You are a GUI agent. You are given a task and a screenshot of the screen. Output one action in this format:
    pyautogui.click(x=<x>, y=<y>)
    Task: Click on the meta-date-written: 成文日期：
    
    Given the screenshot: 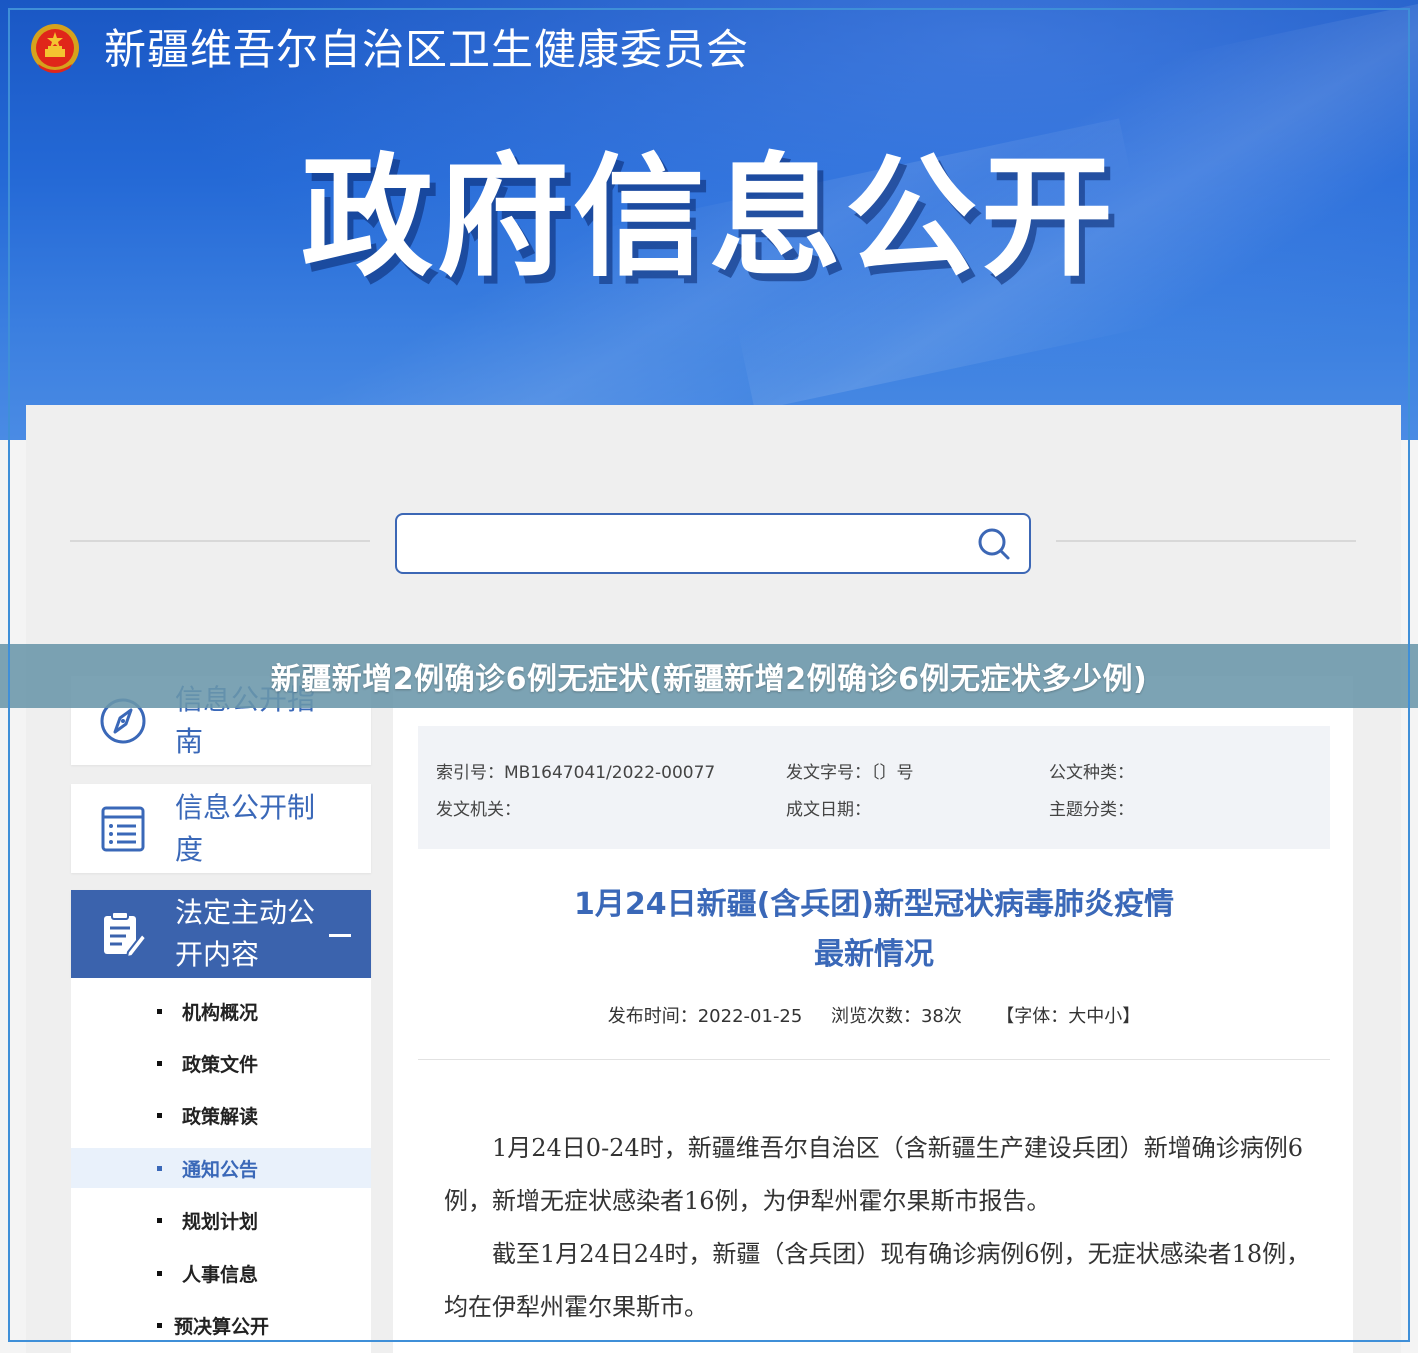 What is the action you would take?
    pyautogui.click(x=828, y=810)
    